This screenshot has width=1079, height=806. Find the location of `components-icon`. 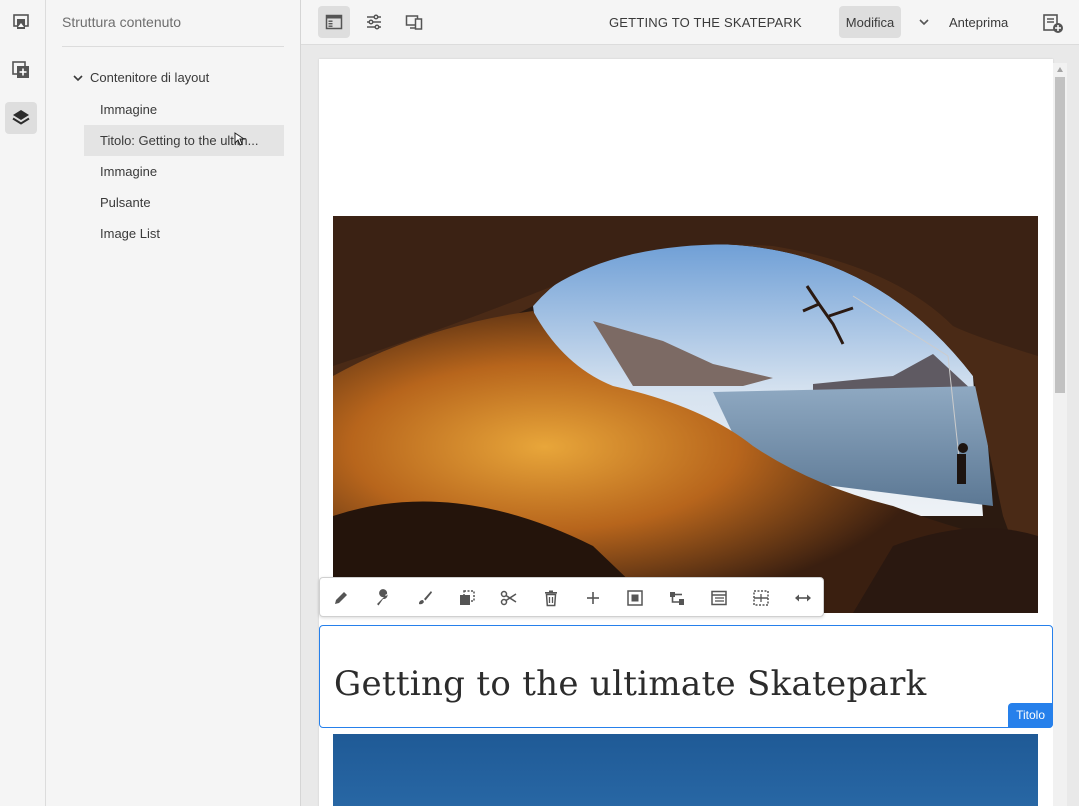

components-icon is located at coordinates (20, 69).